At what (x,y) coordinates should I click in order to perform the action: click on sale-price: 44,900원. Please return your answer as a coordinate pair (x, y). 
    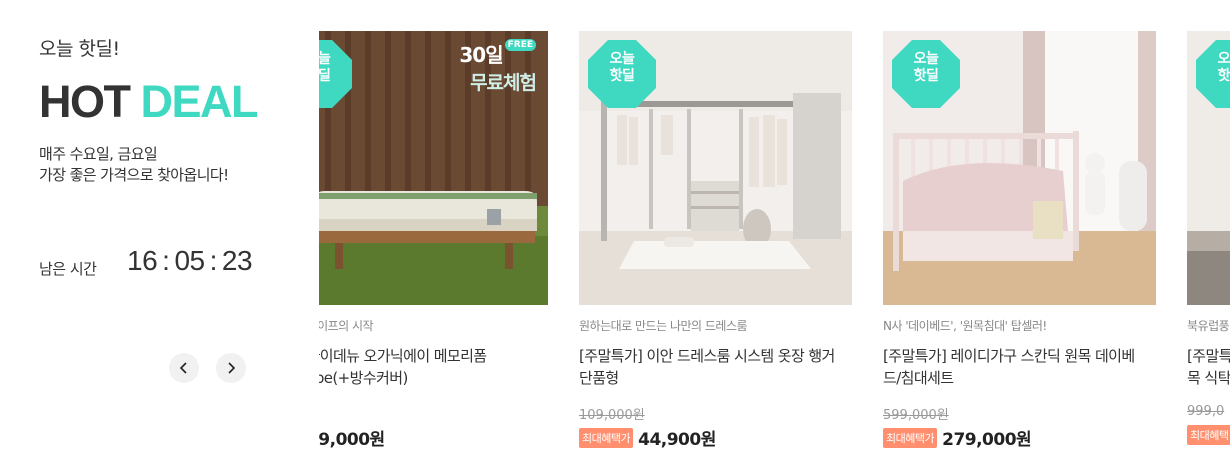
    Looking at the image, I should click on (677, 440).